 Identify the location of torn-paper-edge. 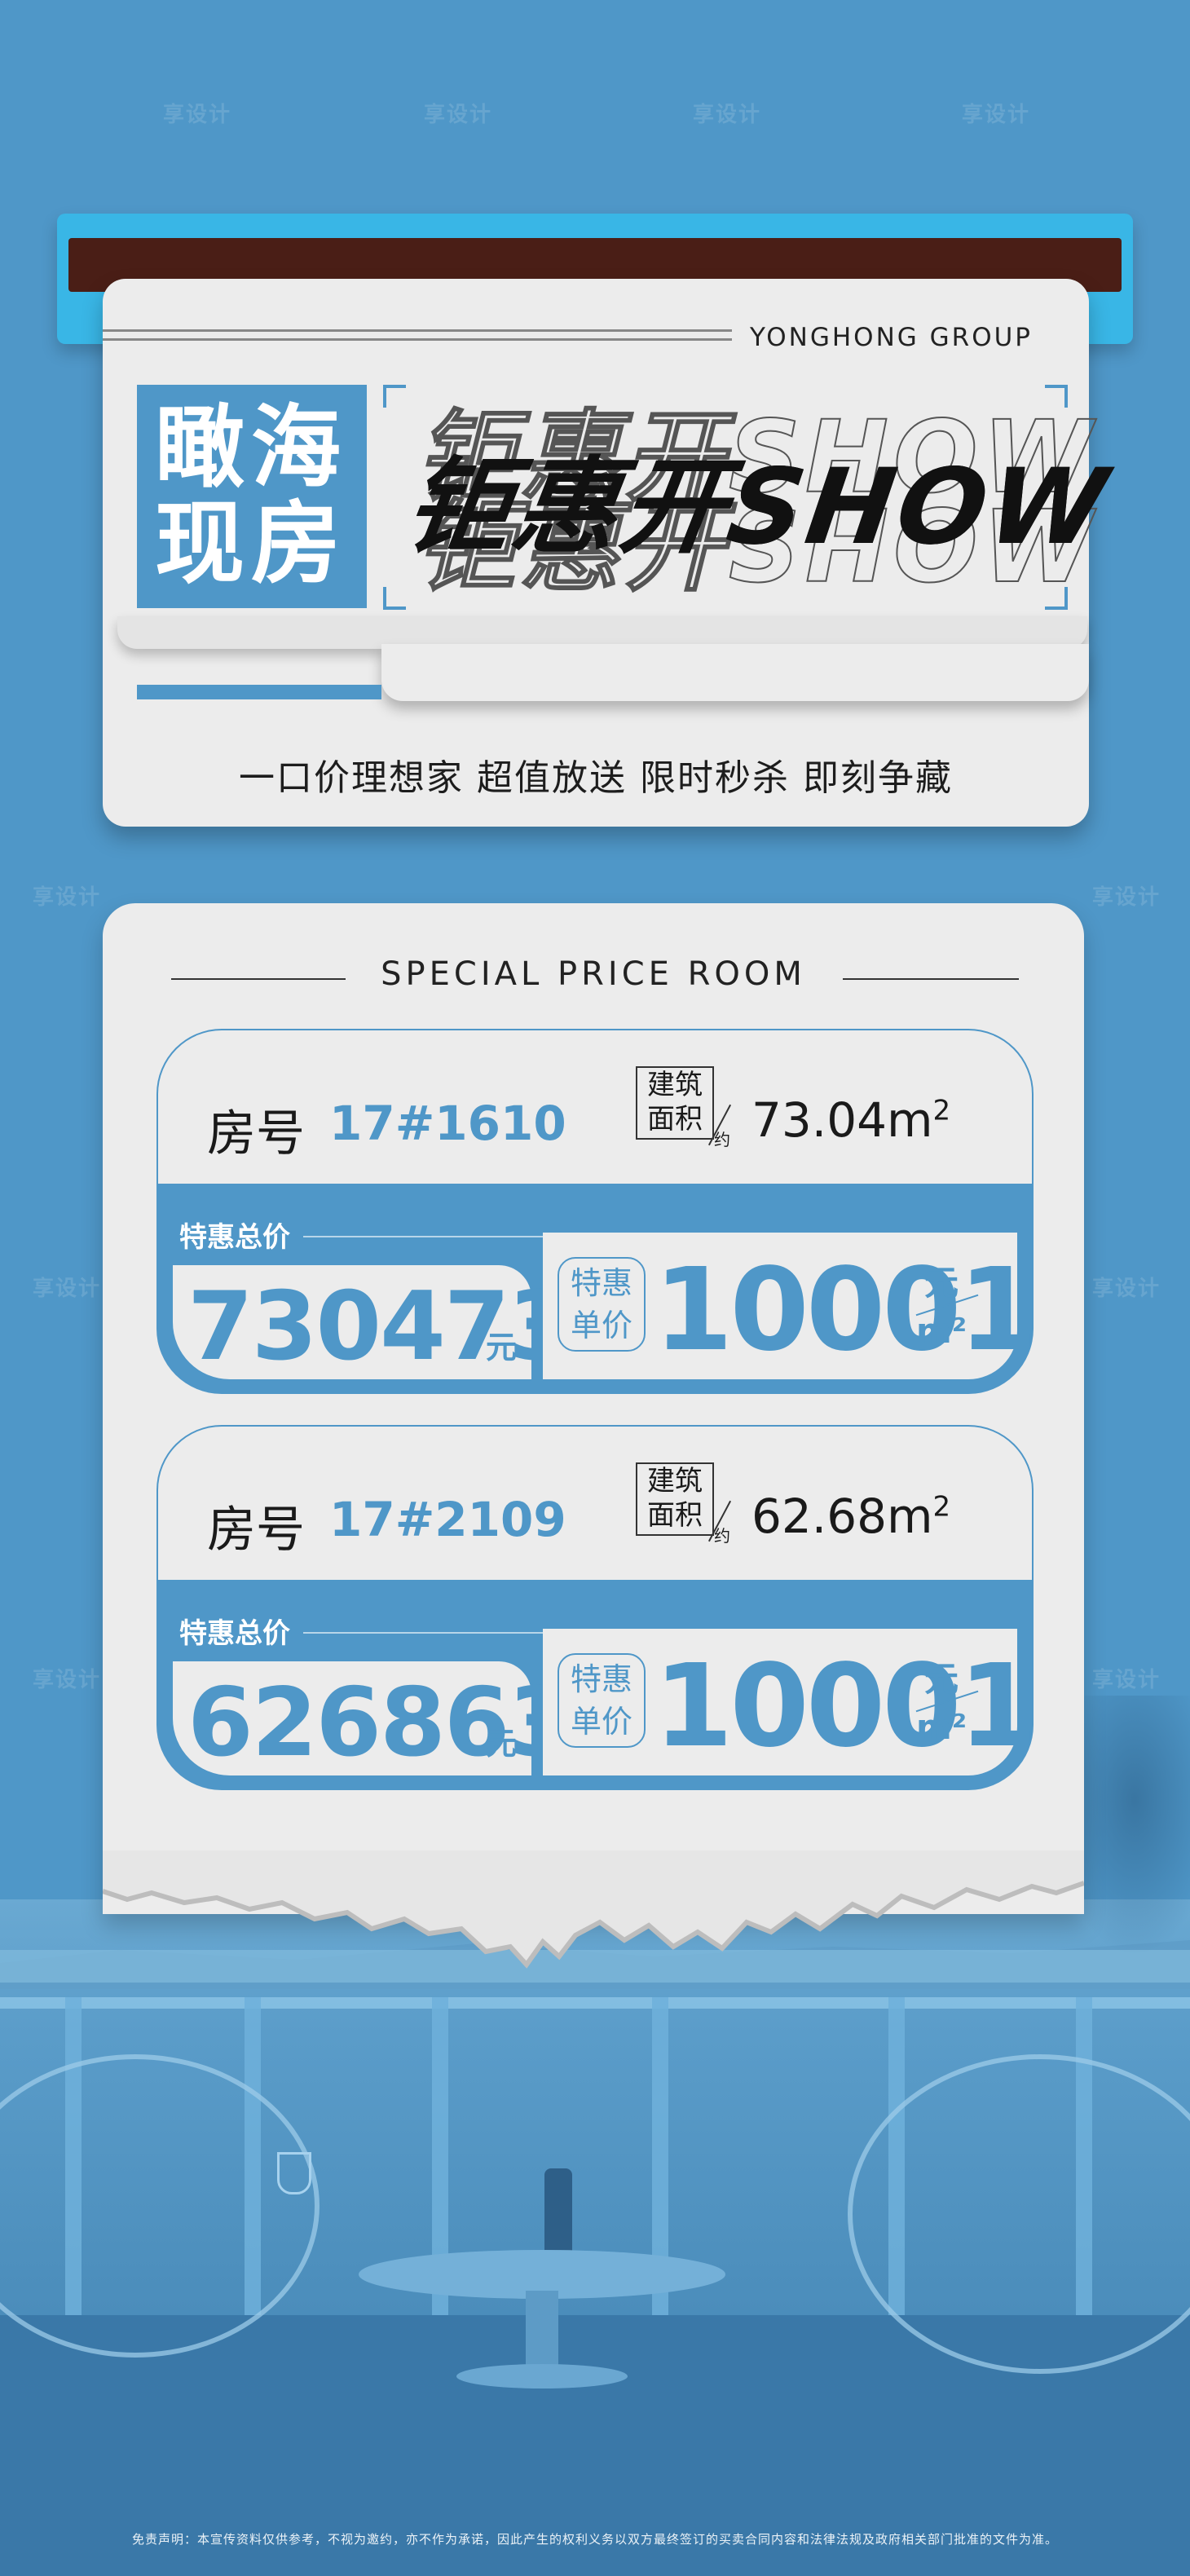
(593, 1909).